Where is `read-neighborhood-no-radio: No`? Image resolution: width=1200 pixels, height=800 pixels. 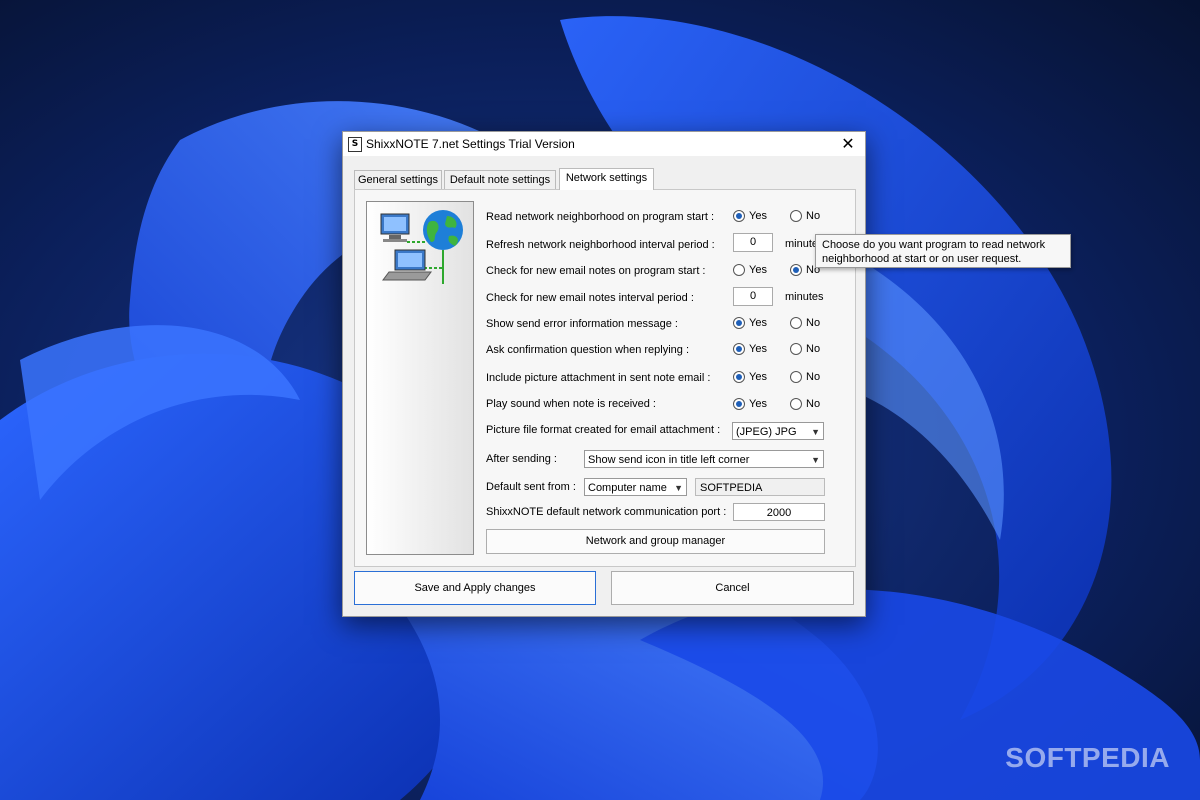 read-neighborhood-no-radio: No is located at coordinates (805, 216).